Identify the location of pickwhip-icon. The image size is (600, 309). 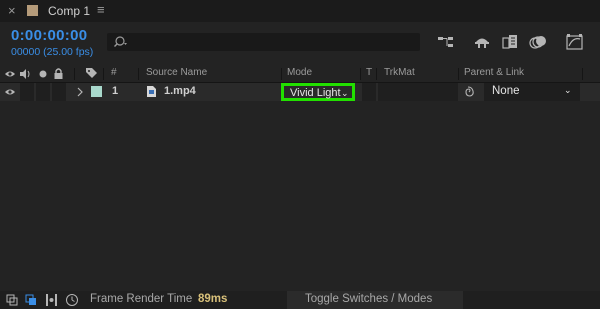
(469, 92).